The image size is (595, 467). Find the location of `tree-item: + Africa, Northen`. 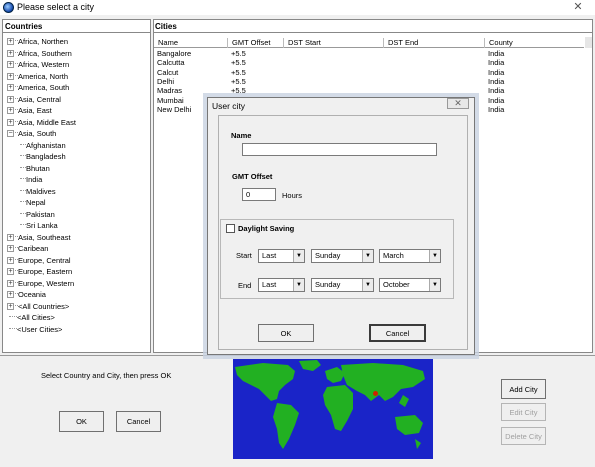

tree-item: + Africa, Northen is located at coordinates (37, 41).